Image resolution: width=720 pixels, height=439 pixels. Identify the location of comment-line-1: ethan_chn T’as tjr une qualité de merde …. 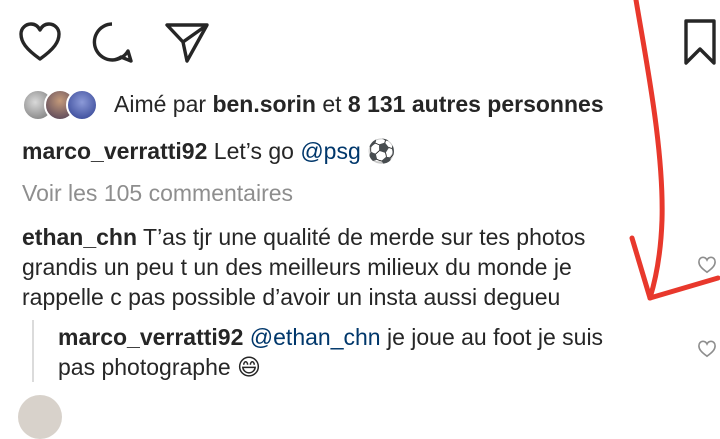
(303, 237).